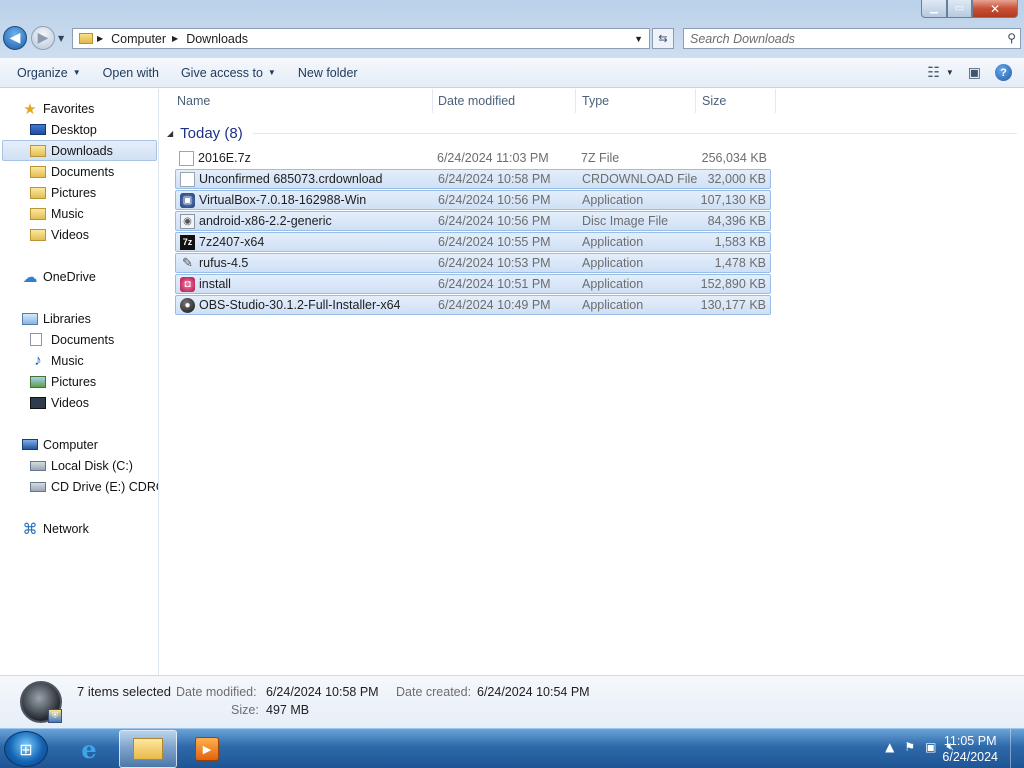 This screenshot has width=1024, height=768. I want to click on file-name: VirtualBox-7.0.18-162988-Win, so click(283, 200).